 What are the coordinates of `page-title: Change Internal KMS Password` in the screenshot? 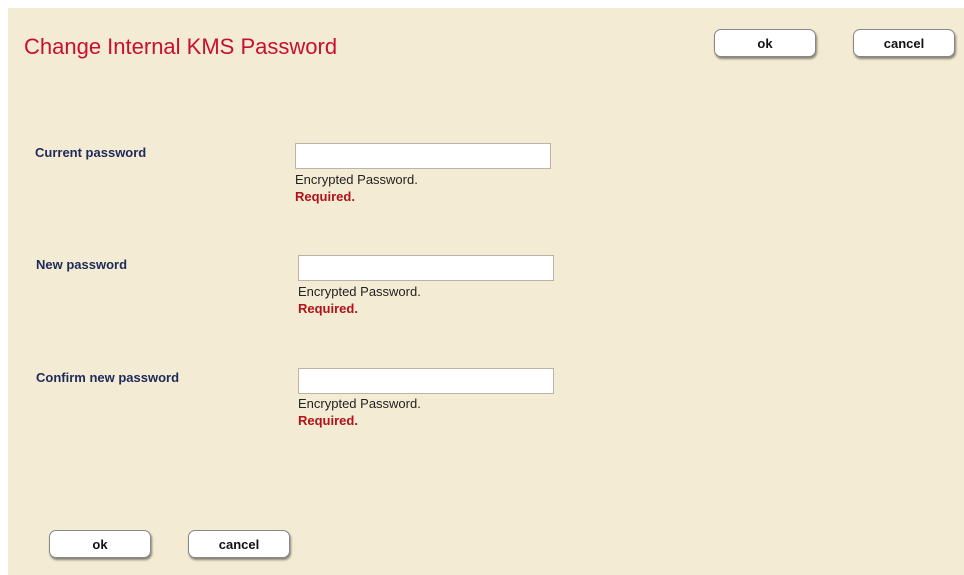 It's located at (181, 46).